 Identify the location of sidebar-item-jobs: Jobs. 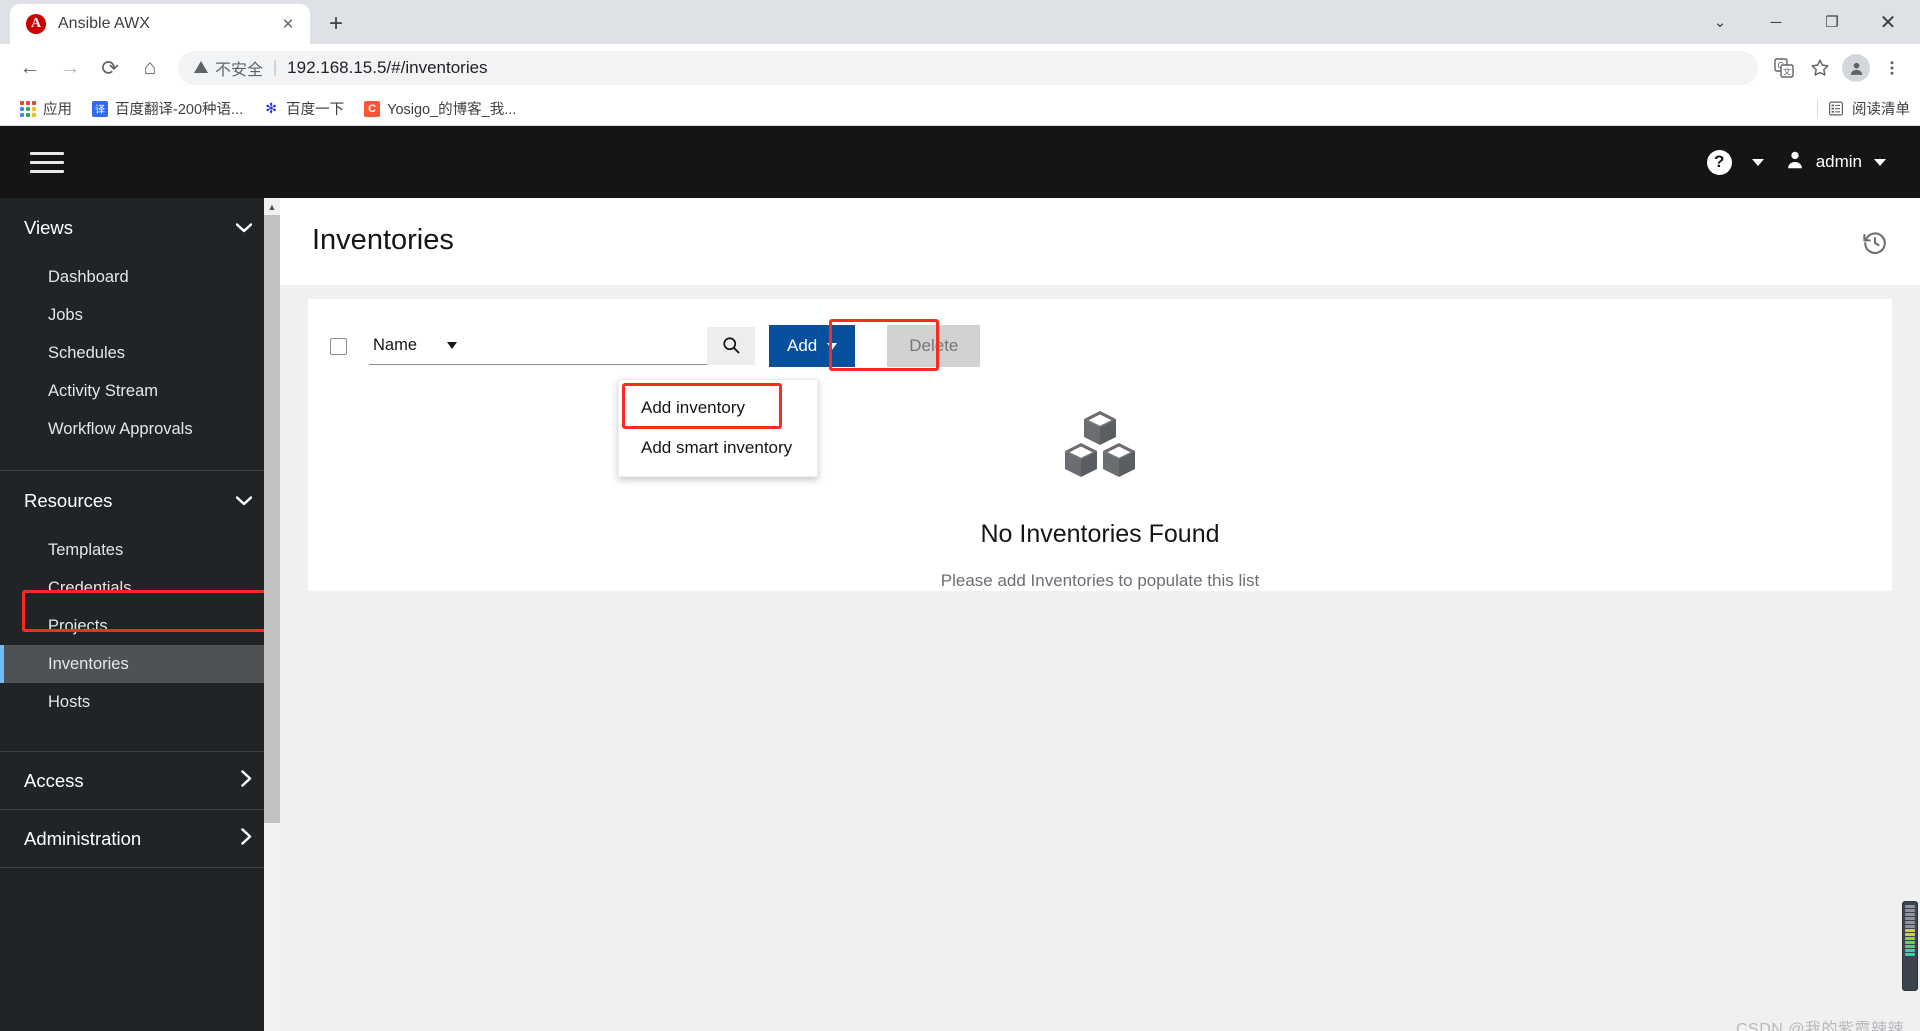
(140, 315).